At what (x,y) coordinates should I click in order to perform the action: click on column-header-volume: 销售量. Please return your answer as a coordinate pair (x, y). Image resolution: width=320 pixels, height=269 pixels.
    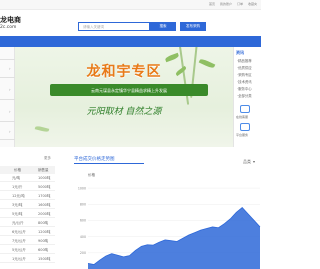
    Looking at the image, I should click on (43, 170).